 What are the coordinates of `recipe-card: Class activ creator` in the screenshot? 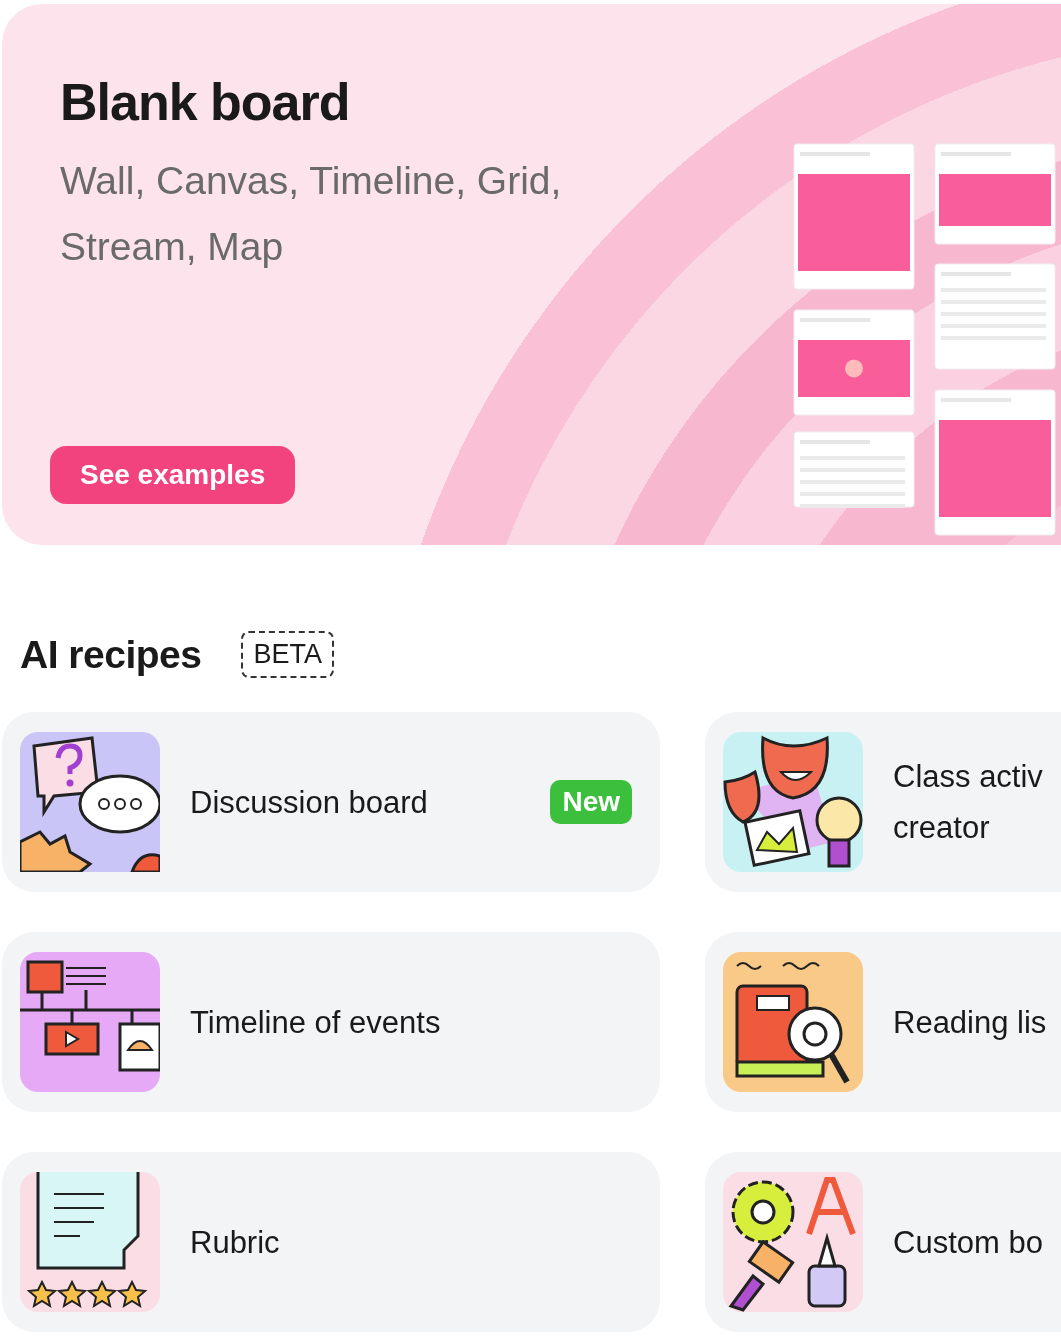 It's located at (883, 802).